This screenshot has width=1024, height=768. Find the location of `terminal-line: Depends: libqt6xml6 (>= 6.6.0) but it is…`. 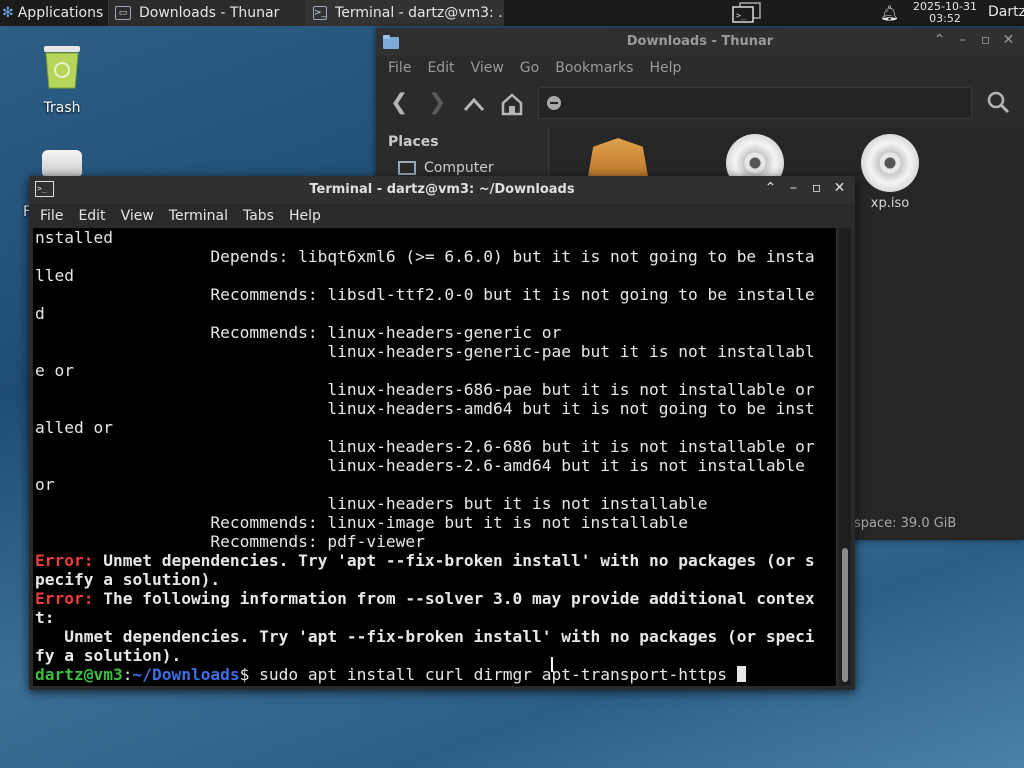

terminal-line: Depends: libqt6xml6 (>= 6.6.0) but it is… is located at coordinates (425, 256).